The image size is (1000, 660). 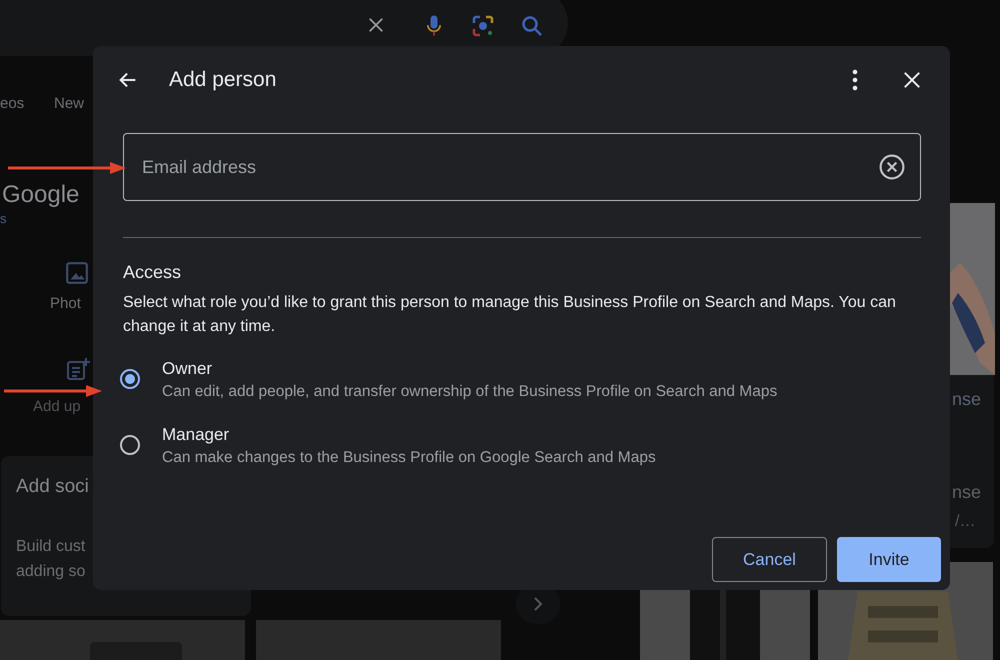 I want to click on search-icon, so click(x=532, y=26).